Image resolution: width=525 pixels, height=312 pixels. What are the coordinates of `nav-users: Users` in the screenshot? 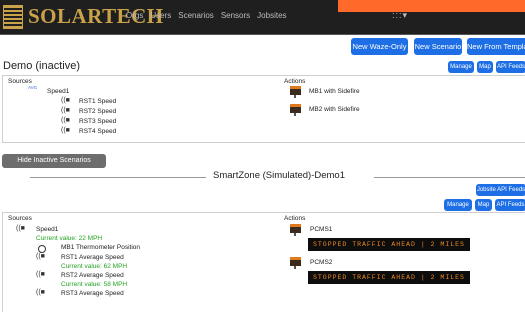 It's located at (160, 15).